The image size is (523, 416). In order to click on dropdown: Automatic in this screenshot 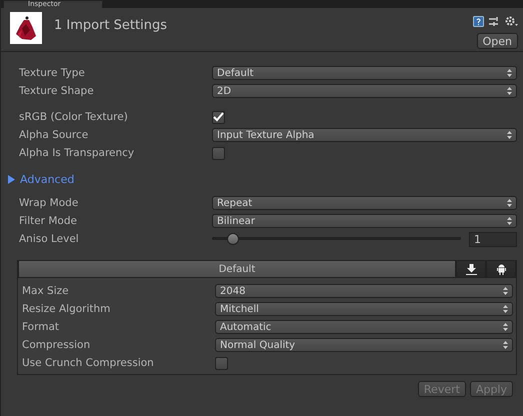, I will do `click(364, 327)`.